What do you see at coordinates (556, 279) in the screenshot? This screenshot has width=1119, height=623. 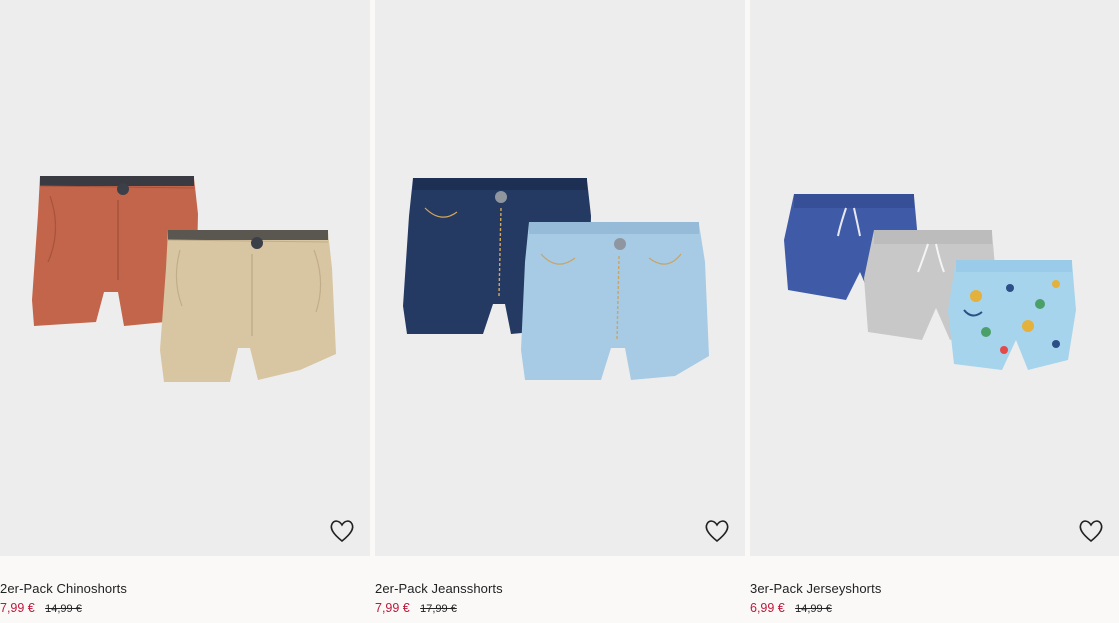 I see `jeans-shorts-image` at bounding box center [556, 279].